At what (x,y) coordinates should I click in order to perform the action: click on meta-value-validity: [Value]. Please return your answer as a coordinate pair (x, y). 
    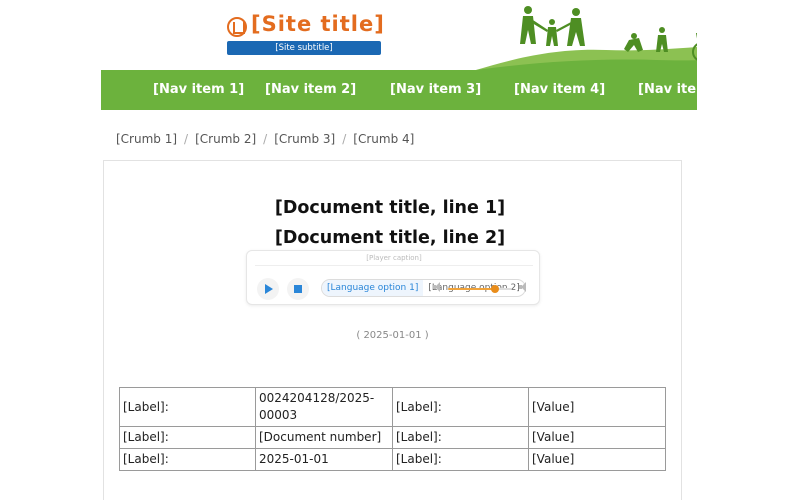
    Looking at the image, I should click on (597, 459).